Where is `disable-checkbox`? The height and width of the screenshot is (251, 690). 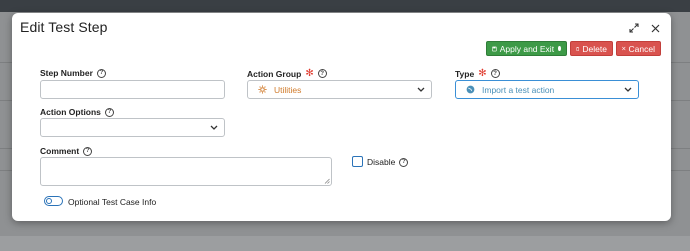 disable-checkbox is located at coordinates (357, 161).